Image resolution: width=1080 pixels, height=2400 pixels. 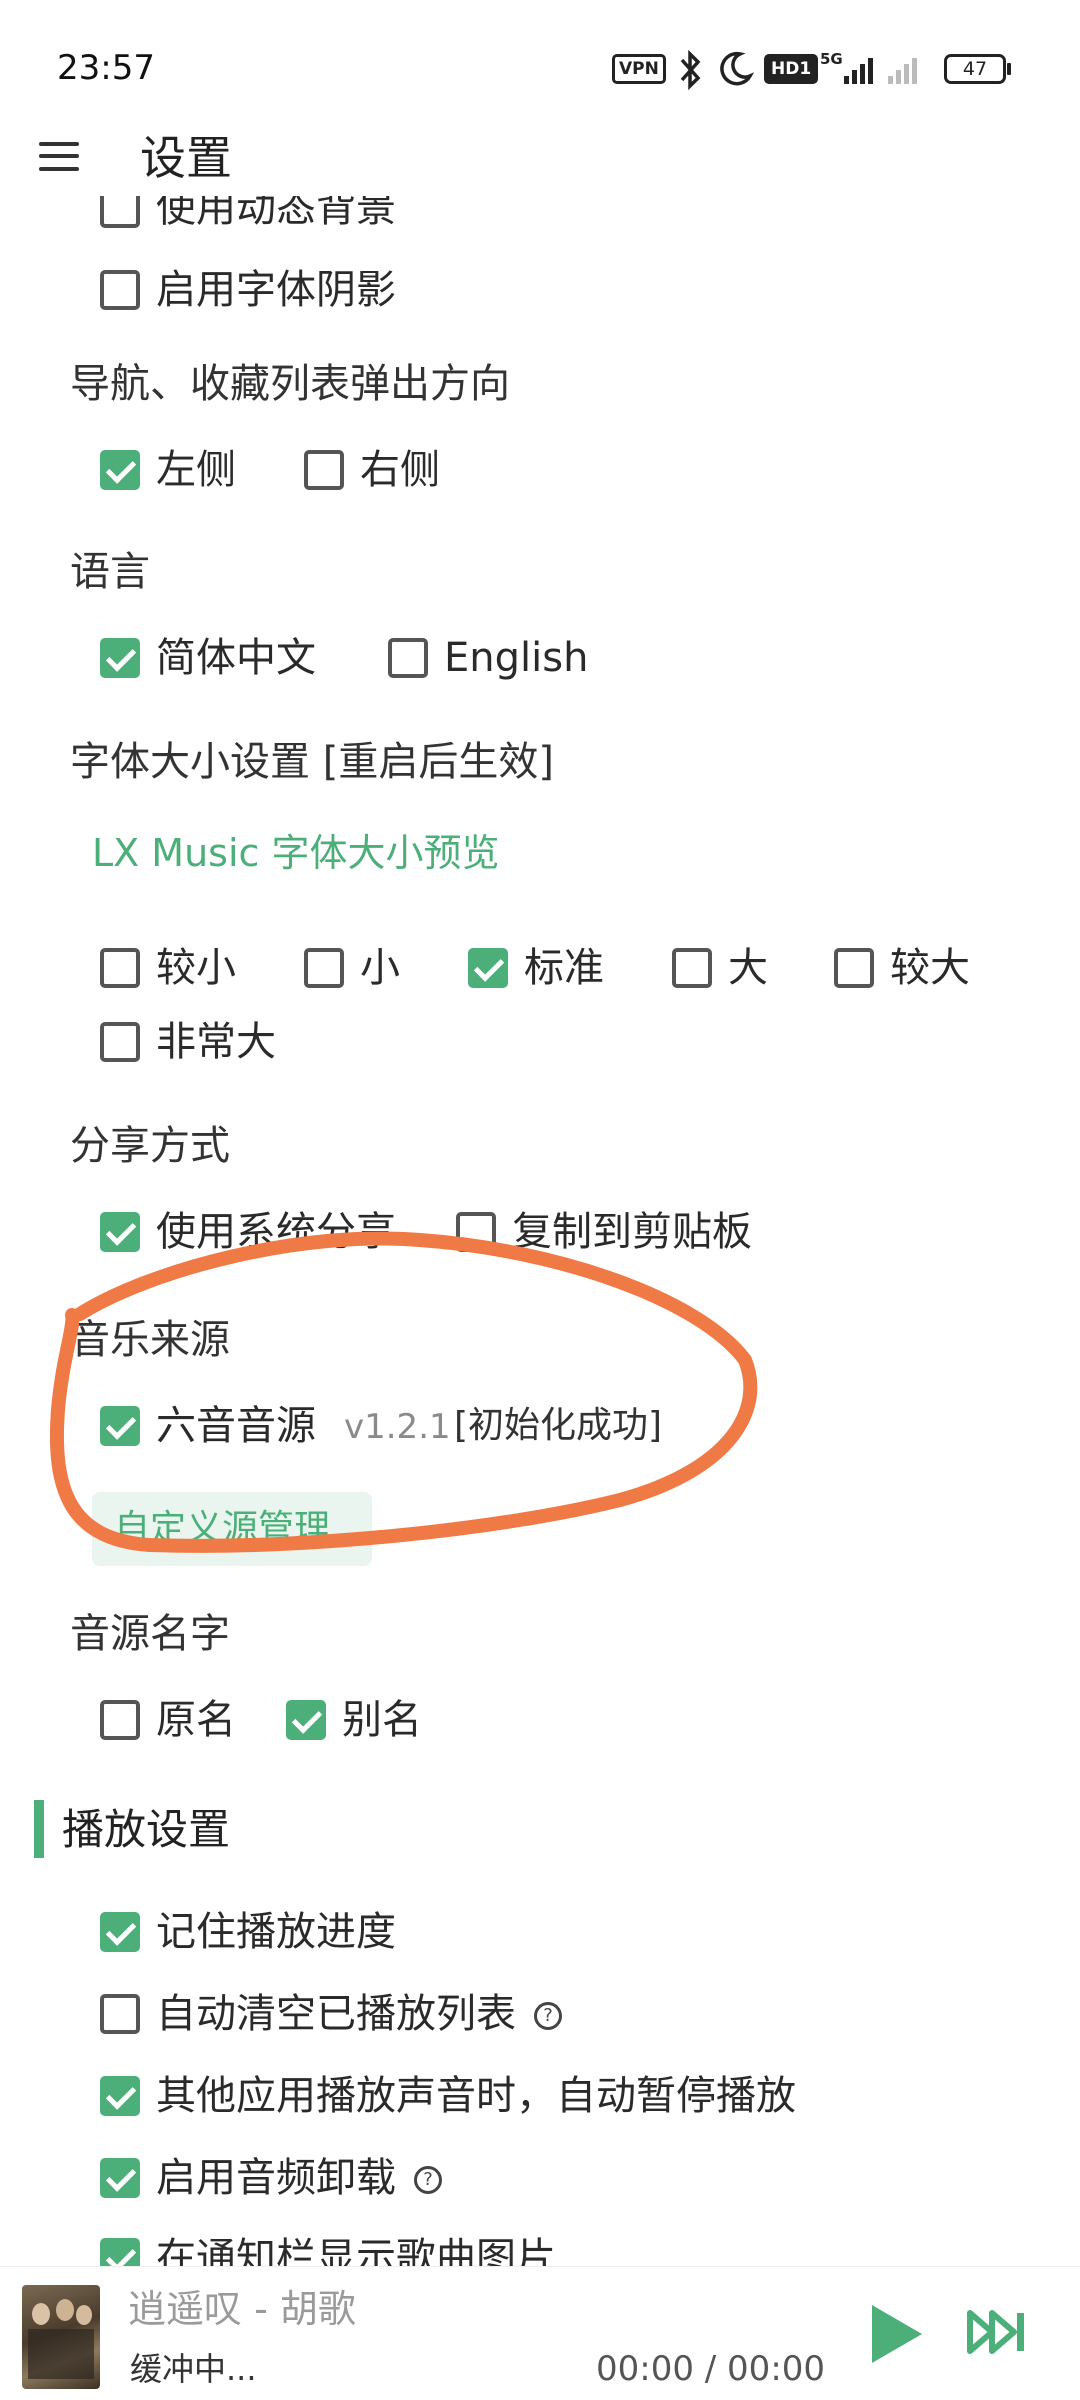 I want to click on vpn-badge: VPN, so click(x=639, y=69).